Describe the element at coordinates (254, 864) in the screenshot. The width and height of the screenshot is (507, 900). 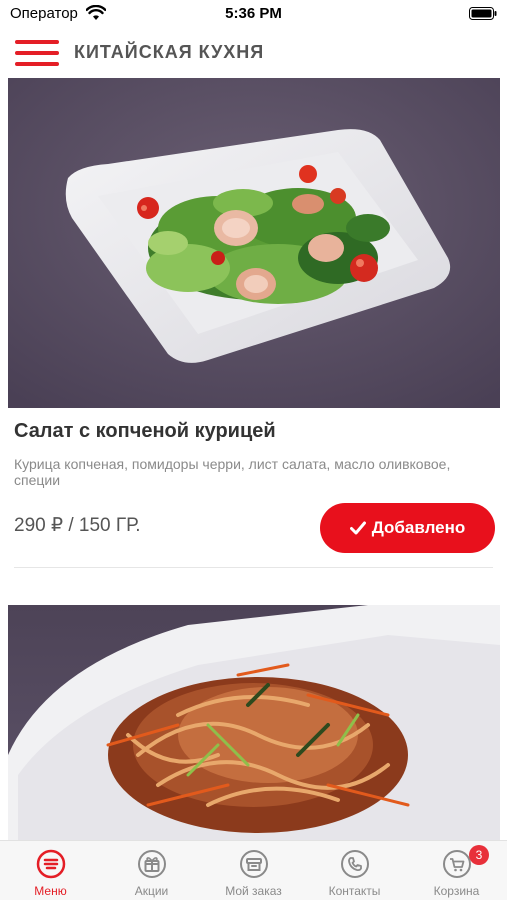
I see `order-box-icon` at that location.